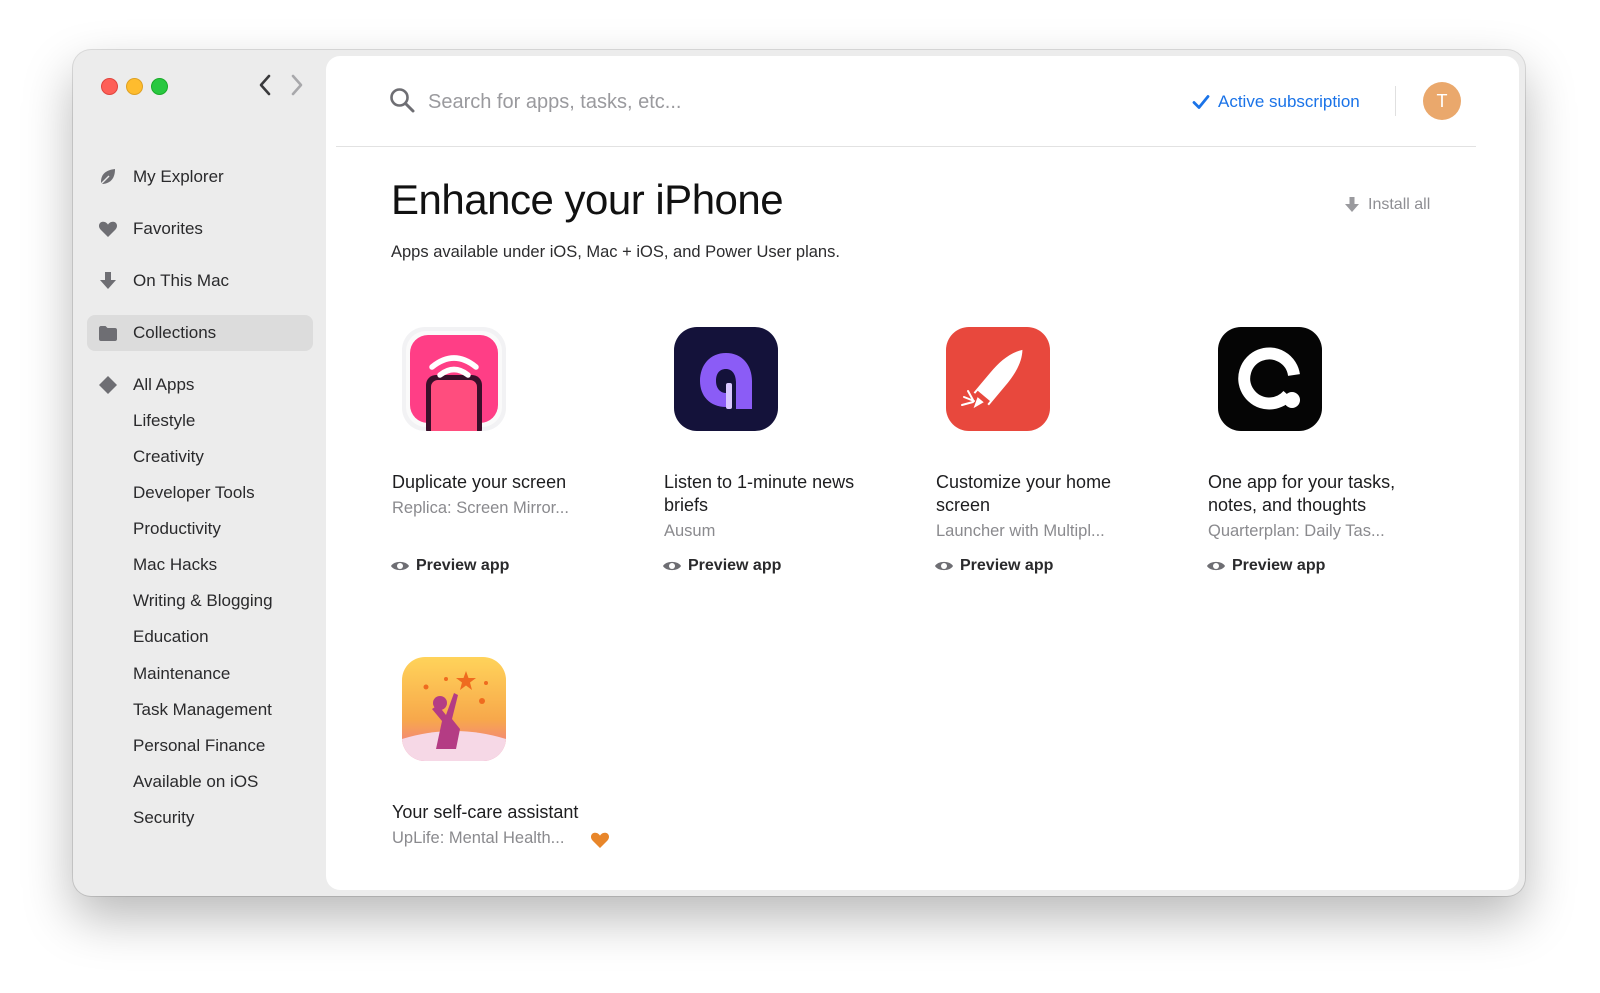  What do you see at coordinates (171, 637) in the screenshot?
I see `sidebar-category-education: Education` at bounding box center [171, 637].